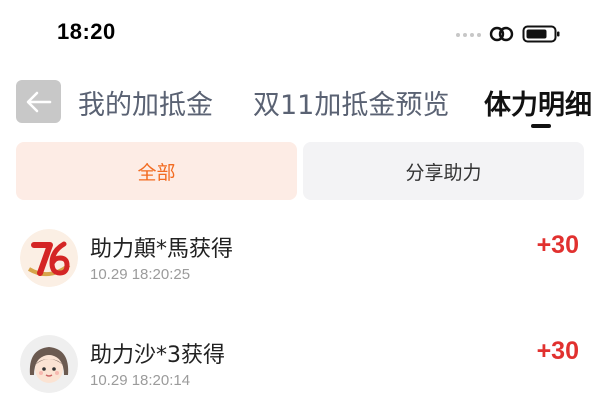 This screenshot has width=600, height=401. I want to click on back-button, so click(38, 101).